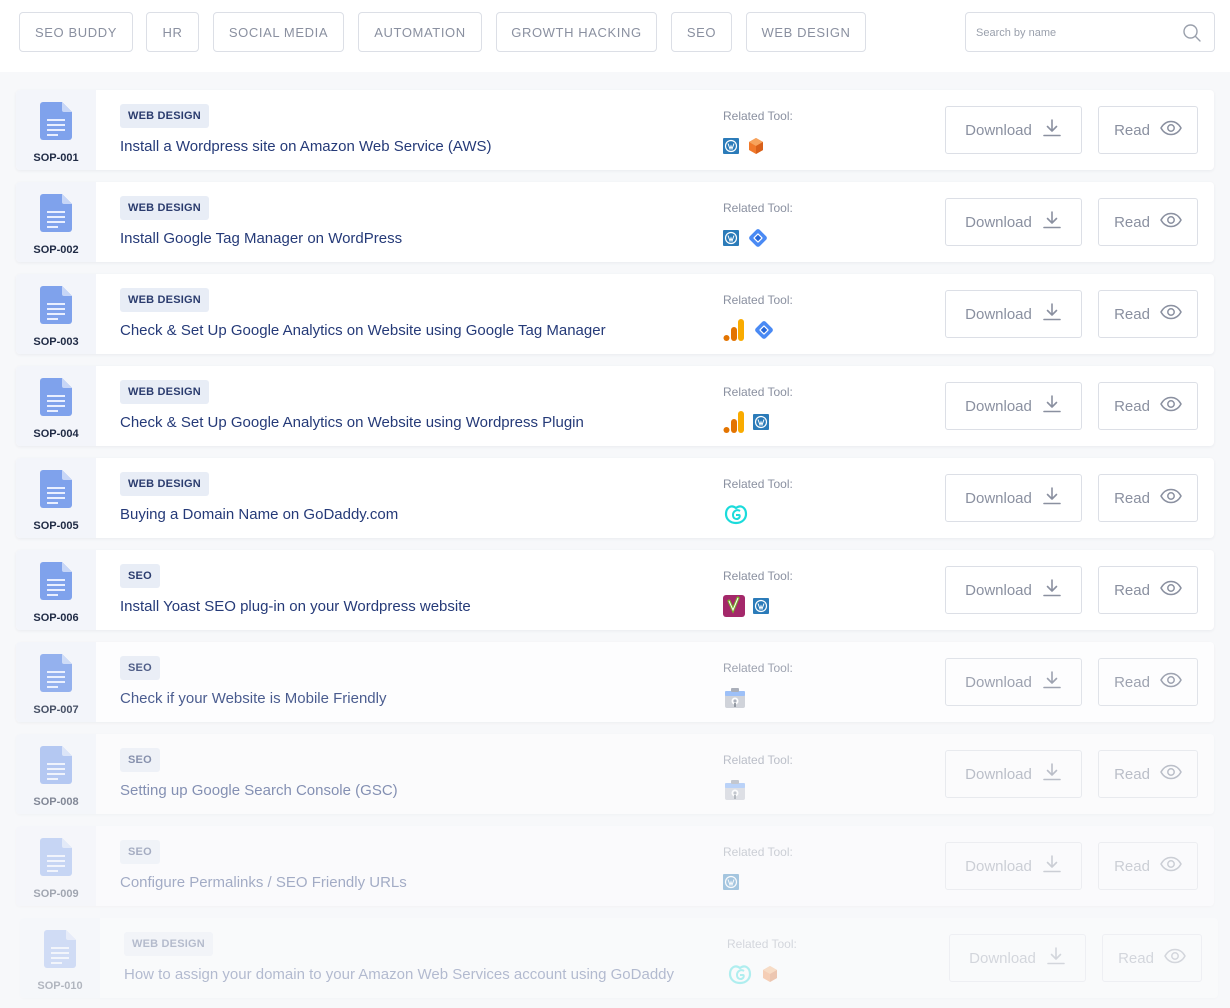  What do you see at coordinates (56, 130) in the screenshot?
I see `sop-side-panel: SOP-001` at bounding box center [56, 130].